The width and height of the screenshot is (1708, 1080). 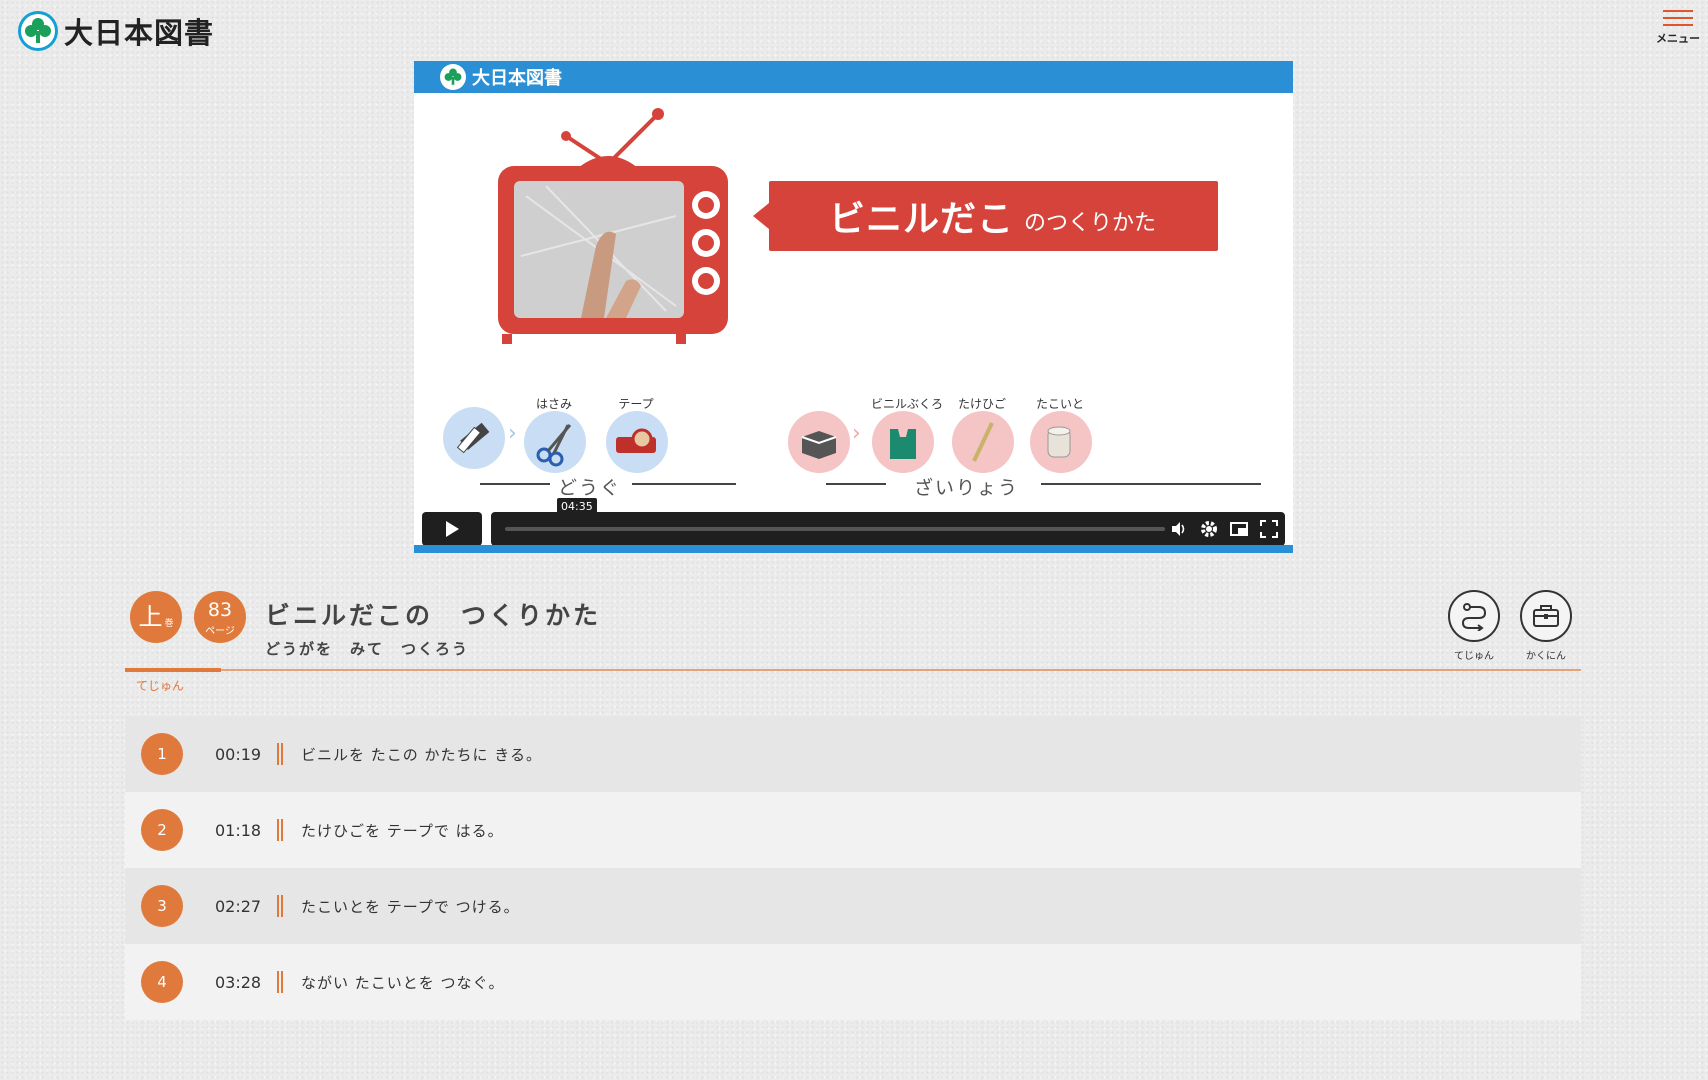 What do you see at coordinates (220, 609) in the screenshot?
I see `page-number: 83` at bounding box center [220, 609].